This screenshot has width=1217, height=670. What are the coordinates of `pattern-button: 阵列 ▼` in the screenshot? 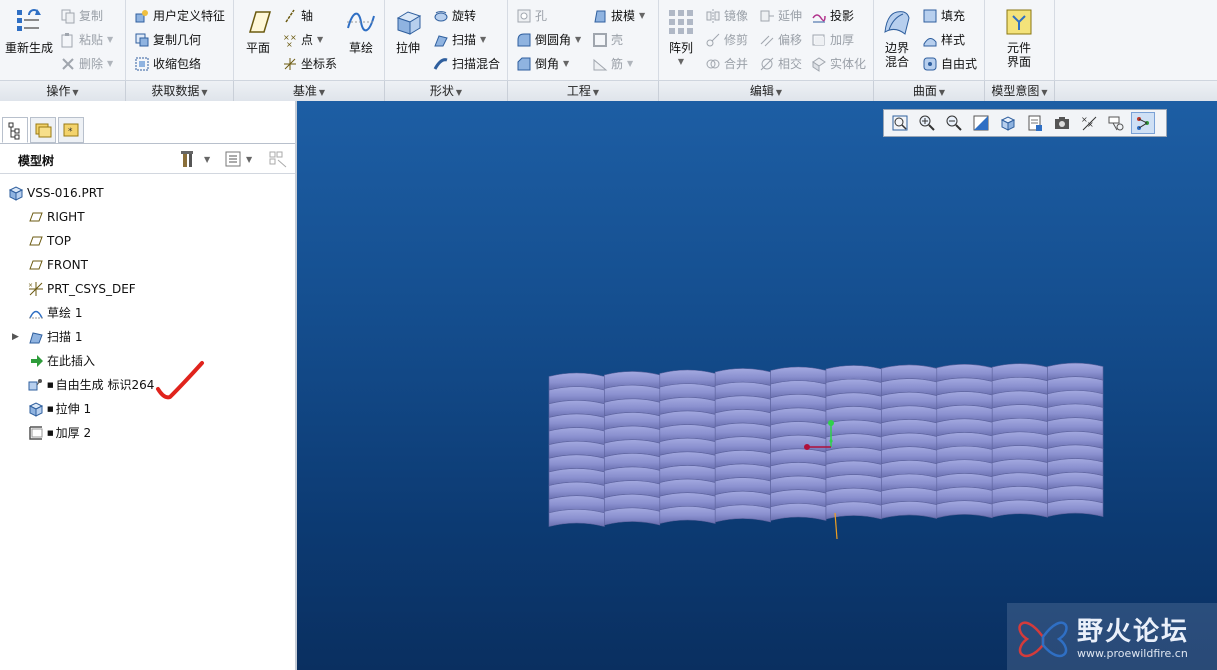 It's located at (681, 37).